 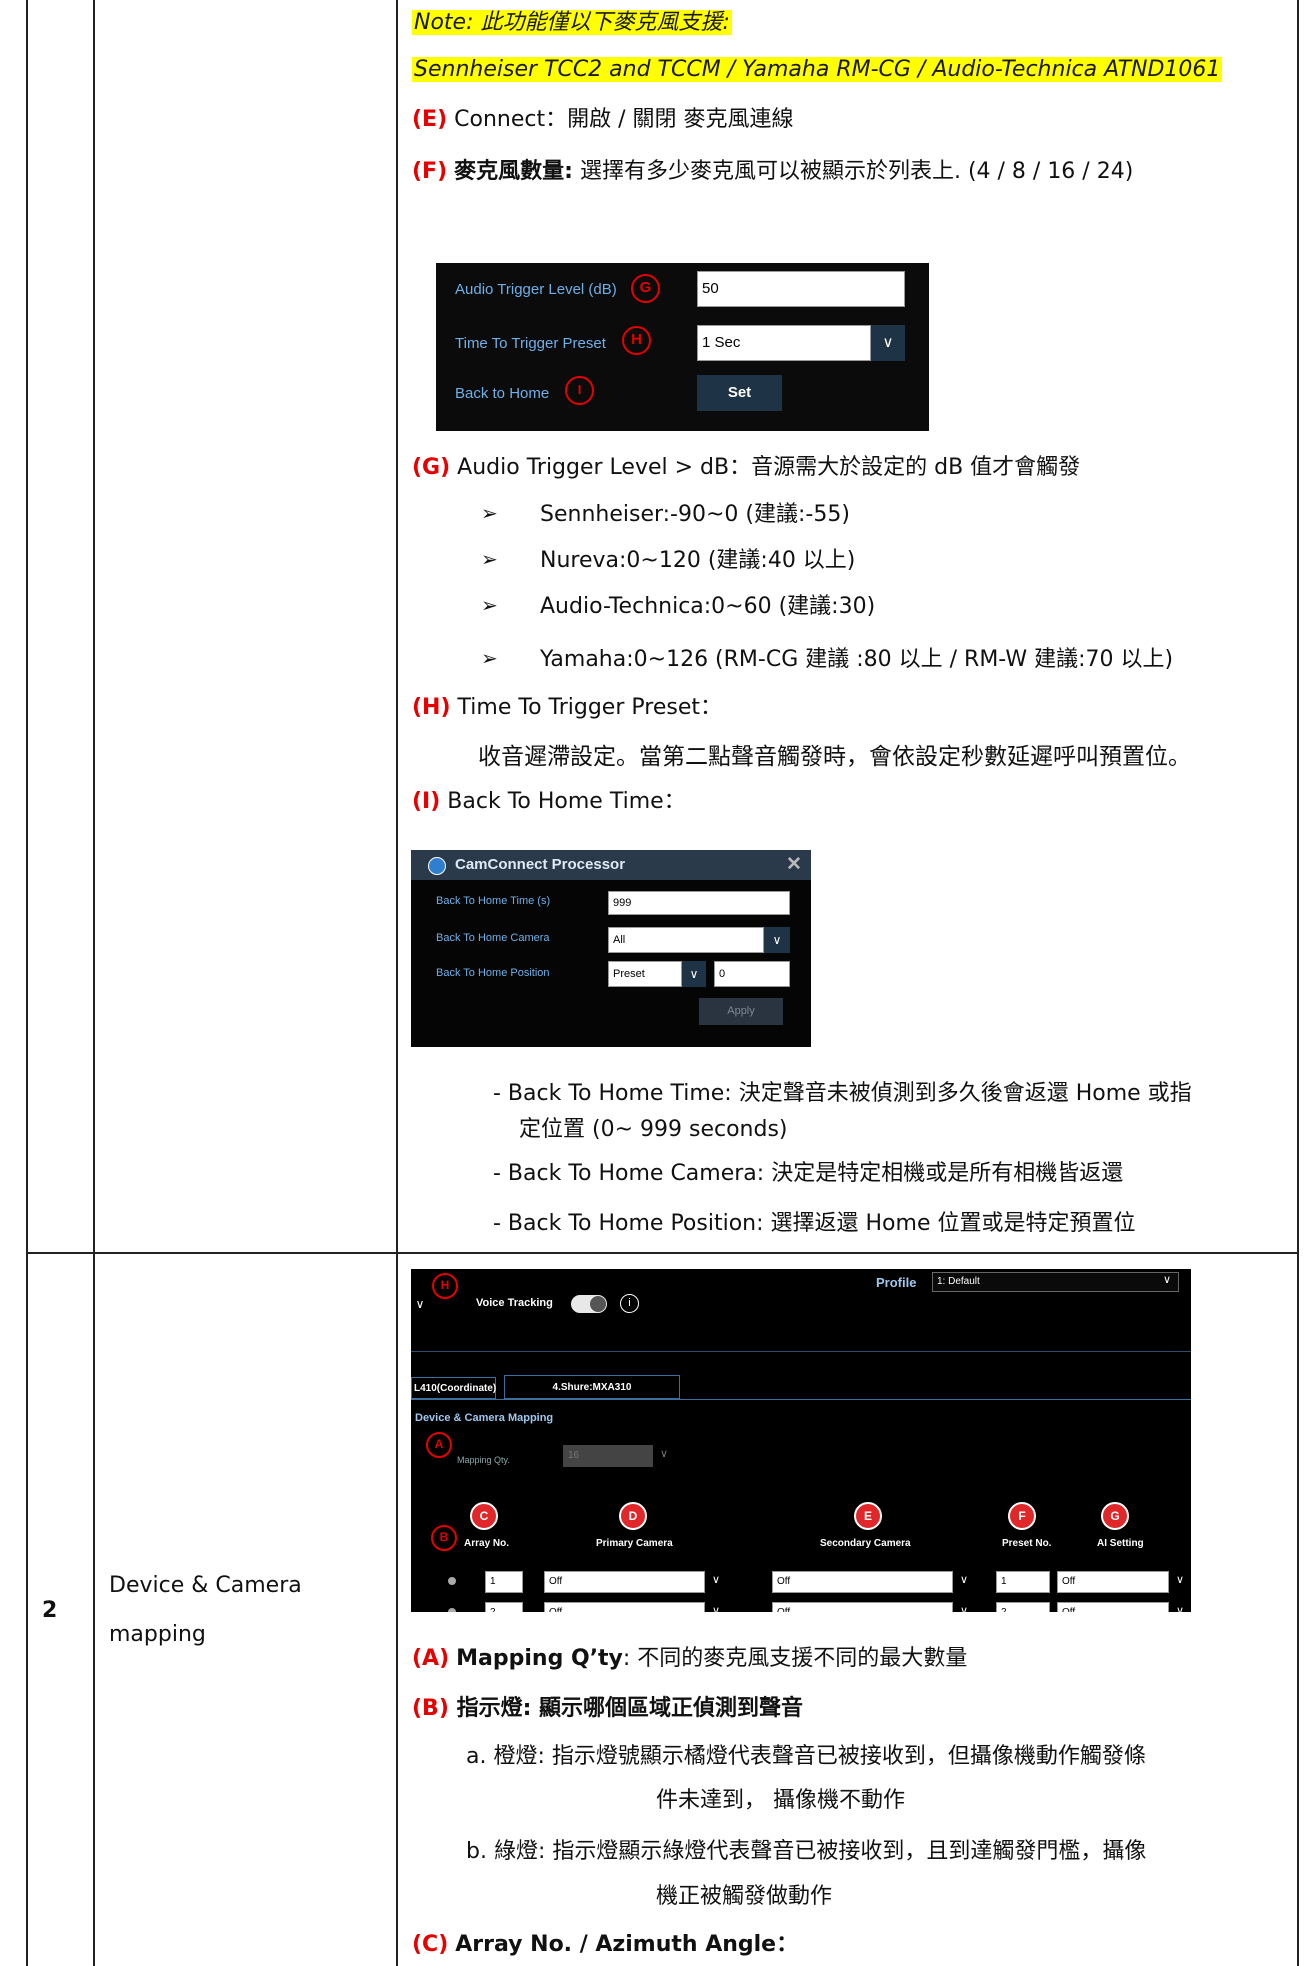 What do you see at coordinates (739, 393) in the screenshot?
I see `set-button: Set` at bounding box center [739, 393].